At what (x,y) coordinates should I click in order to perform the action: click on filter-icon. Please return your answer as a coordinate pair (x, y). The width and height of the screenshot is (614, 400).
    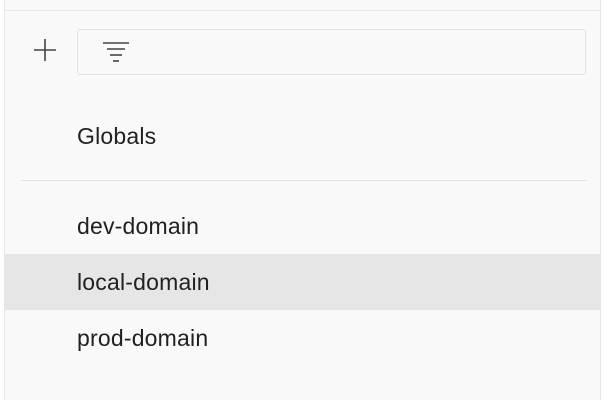
    Looking at the image, I should click on (116, 53).